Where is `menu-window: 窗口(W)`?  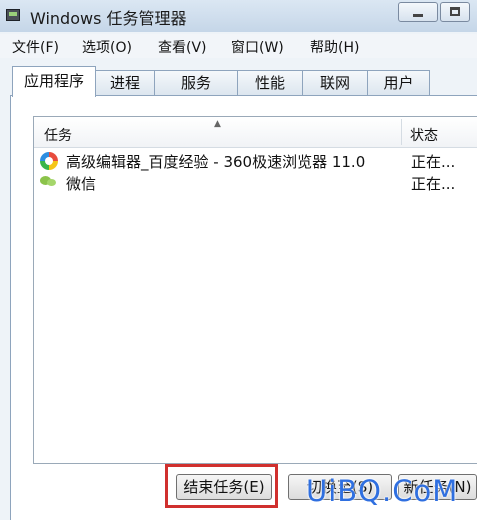
menu-window: 窗口(W) is located at coordinates (257, 47).